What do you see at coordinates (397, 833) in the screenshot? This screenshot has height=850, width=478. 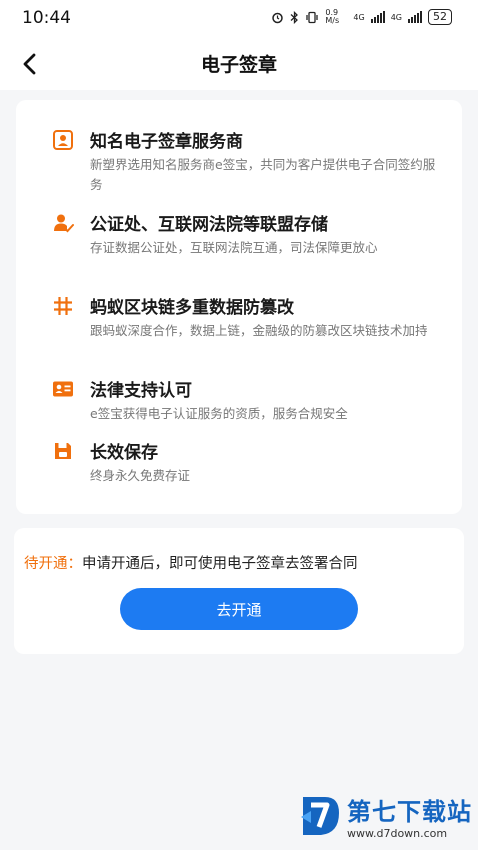 I see `watermark-url: www.d7down.com` at bounding box center [397, 833].